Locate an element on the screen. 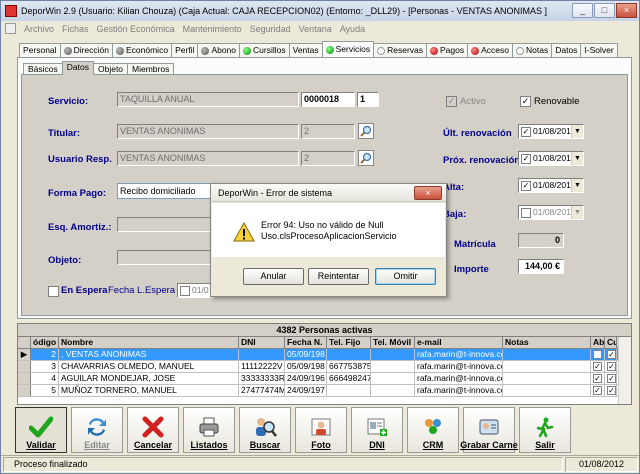 The image size is (640, 474). subtab-datos: Datos is located at coordinates (77, 68).